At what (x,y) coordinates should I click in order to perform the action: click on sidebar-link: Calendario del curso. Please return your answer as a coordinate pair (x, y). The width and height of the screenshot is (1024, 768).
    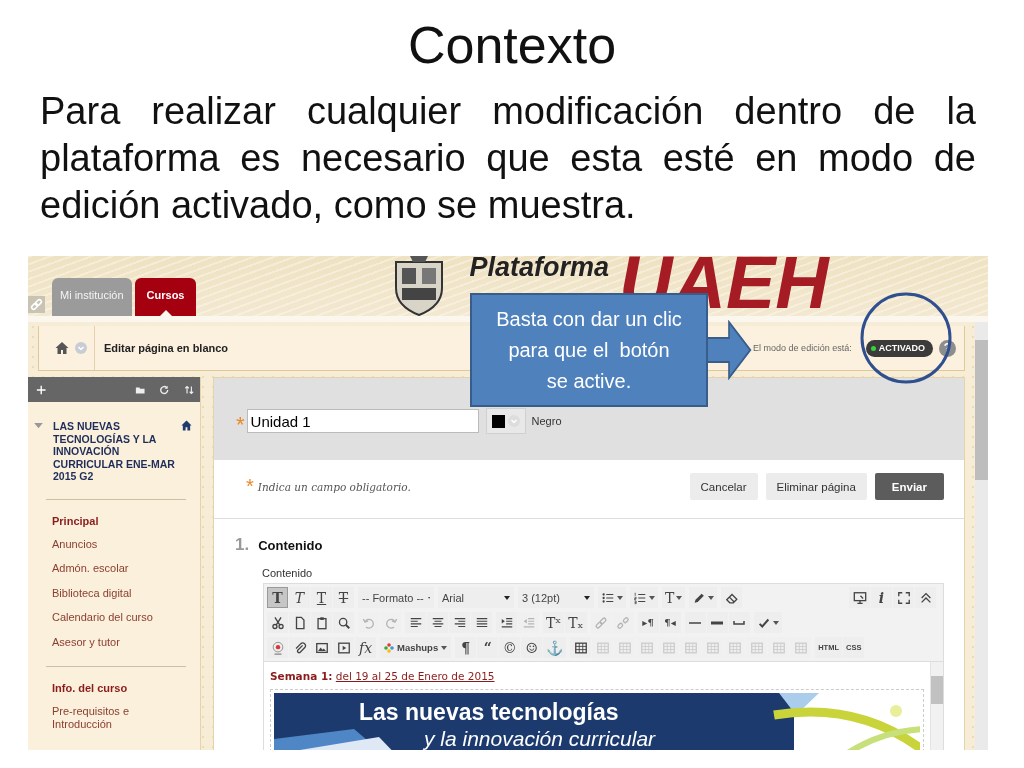
    Looking at the image, I should click on (112, 617).